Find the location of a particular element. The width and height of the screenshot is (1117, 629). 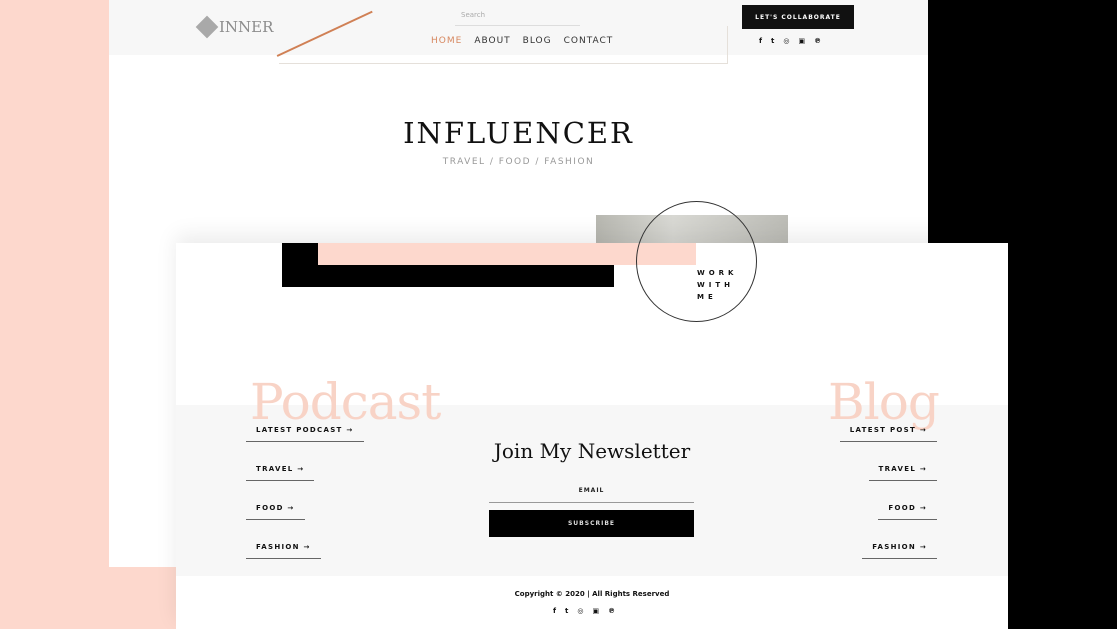

blog-link-food: FOOD → is located at coordinates (907, 512).